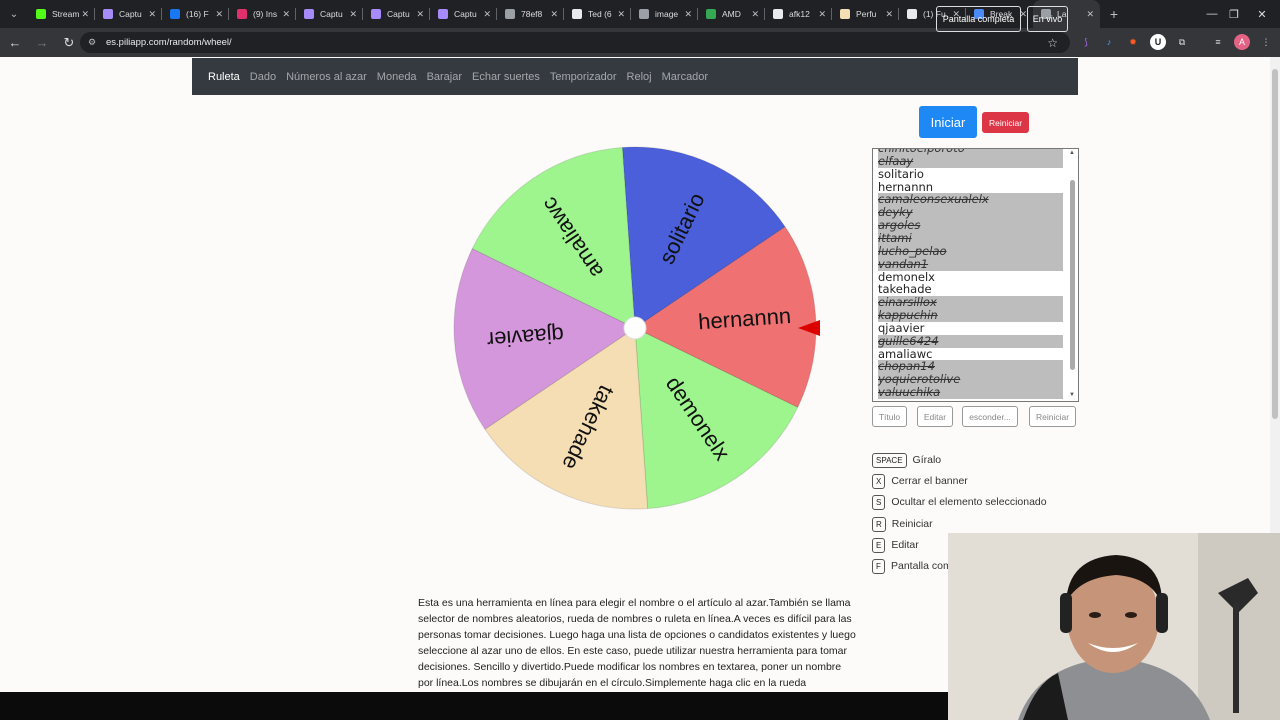 The height and width of the screenshot is (720, 1280). What do you see at coordinates (879, 524) in the screenshot?
I see `shortcut-key: R` at bounding box center [879, 524].